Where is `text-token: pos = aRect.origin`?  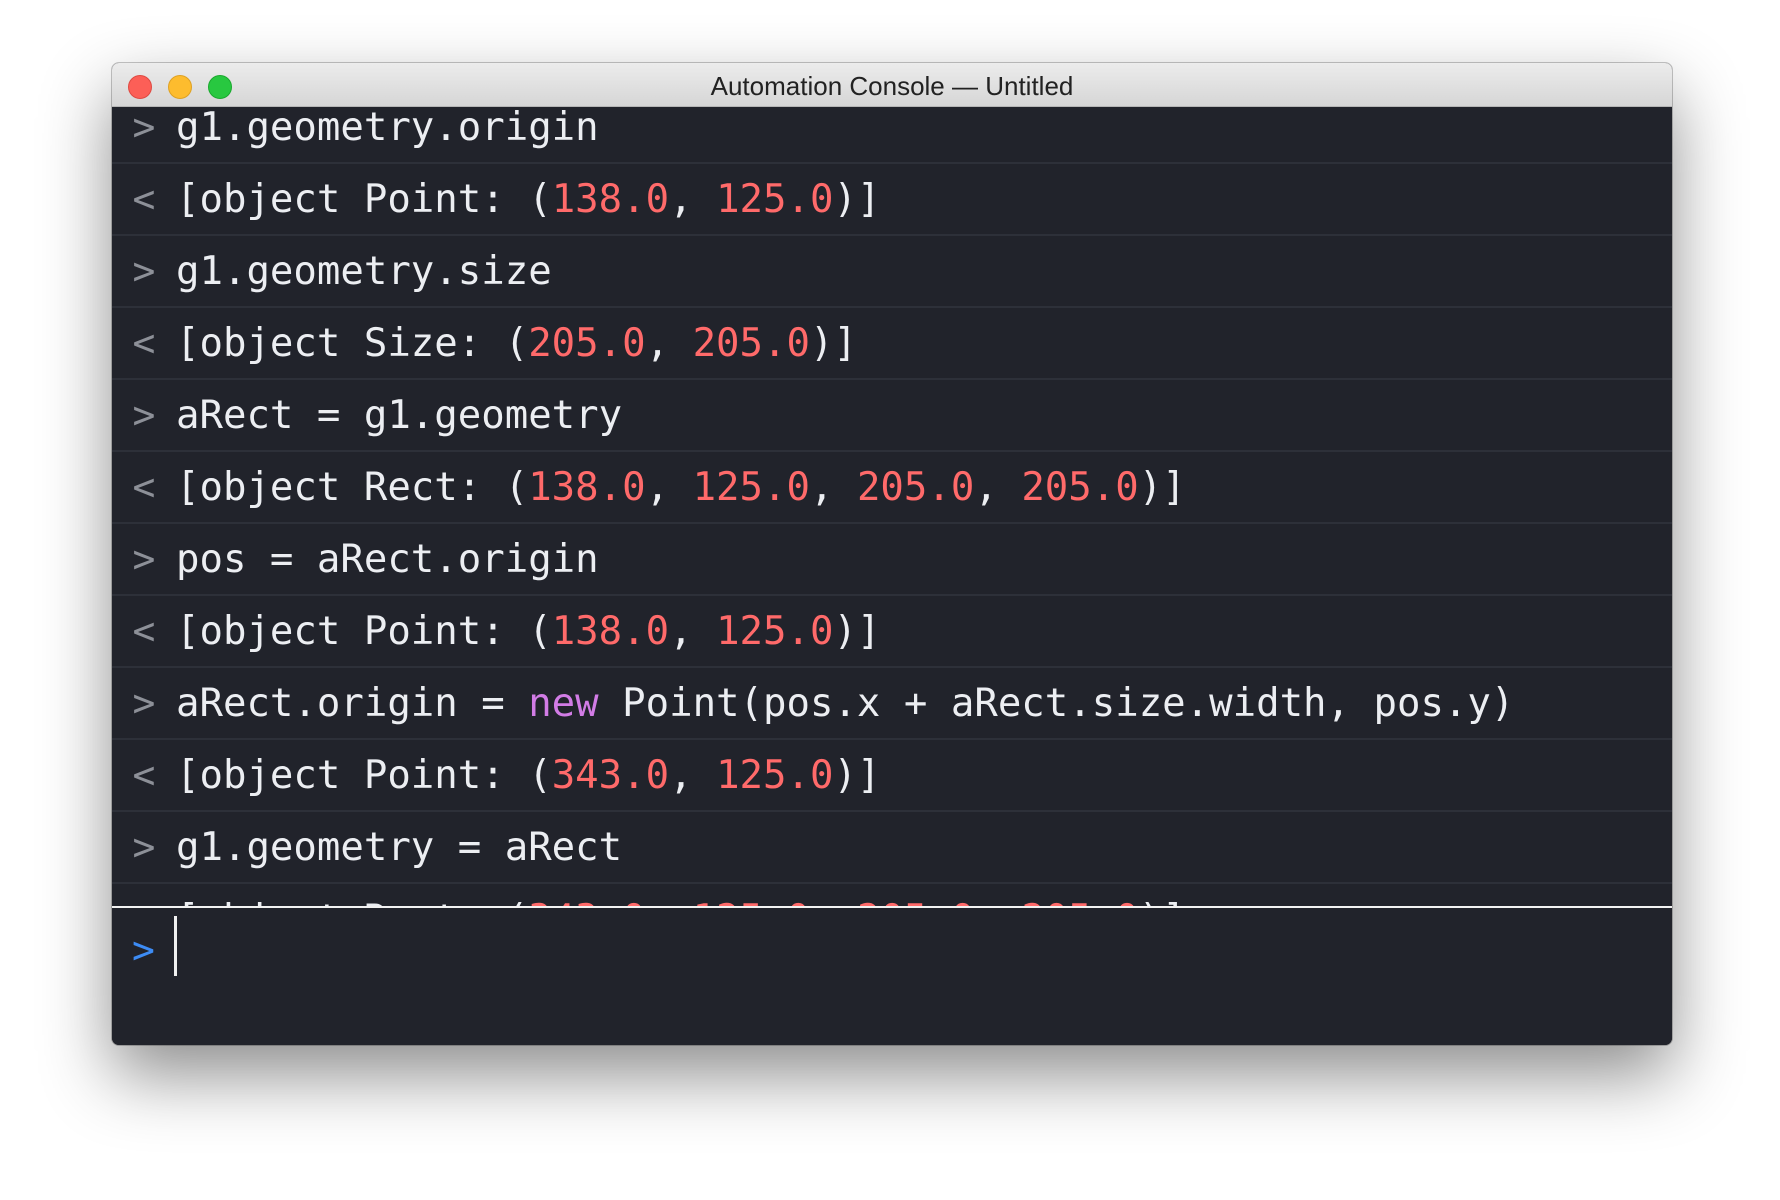 text-token: pos = aRect.origin is located at coordinates (387, 559).